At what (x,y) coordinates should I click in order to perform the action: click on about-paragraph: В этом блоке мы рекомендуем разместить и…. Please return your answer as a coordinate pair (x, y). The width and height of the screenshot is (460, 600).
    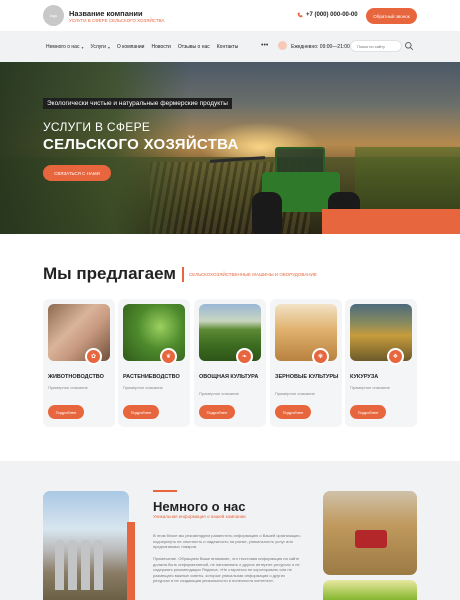
    Looking at the image, I should click on (227, 541).